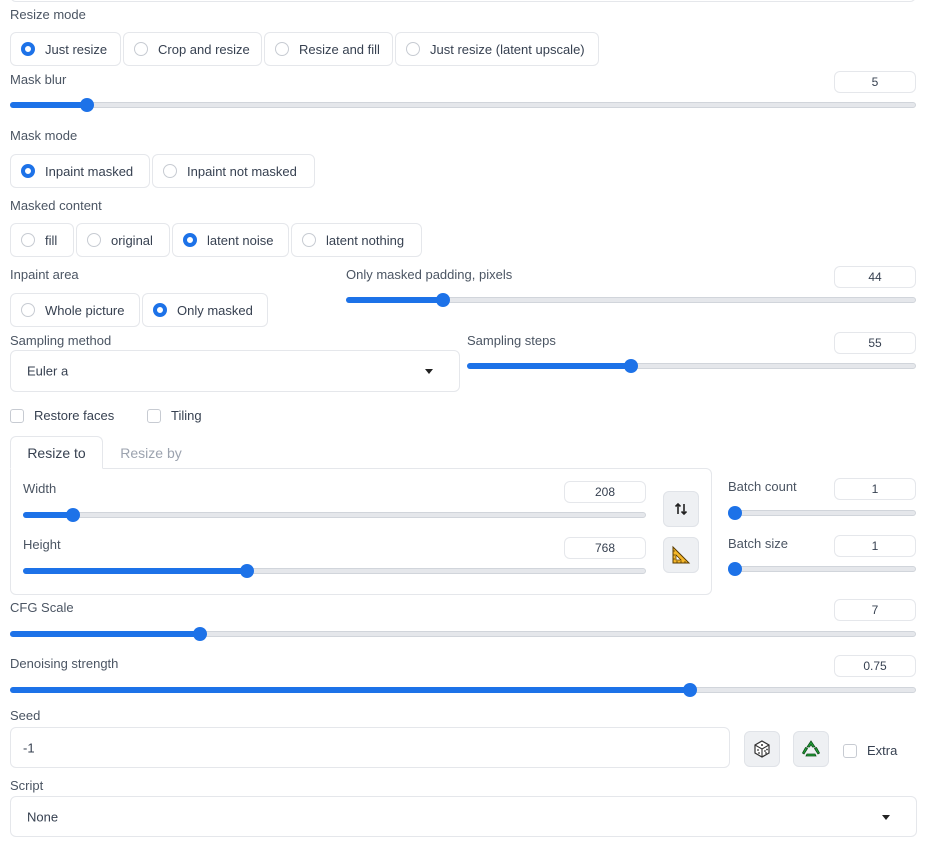  I want to click on dice-icon, so click(762, 749).